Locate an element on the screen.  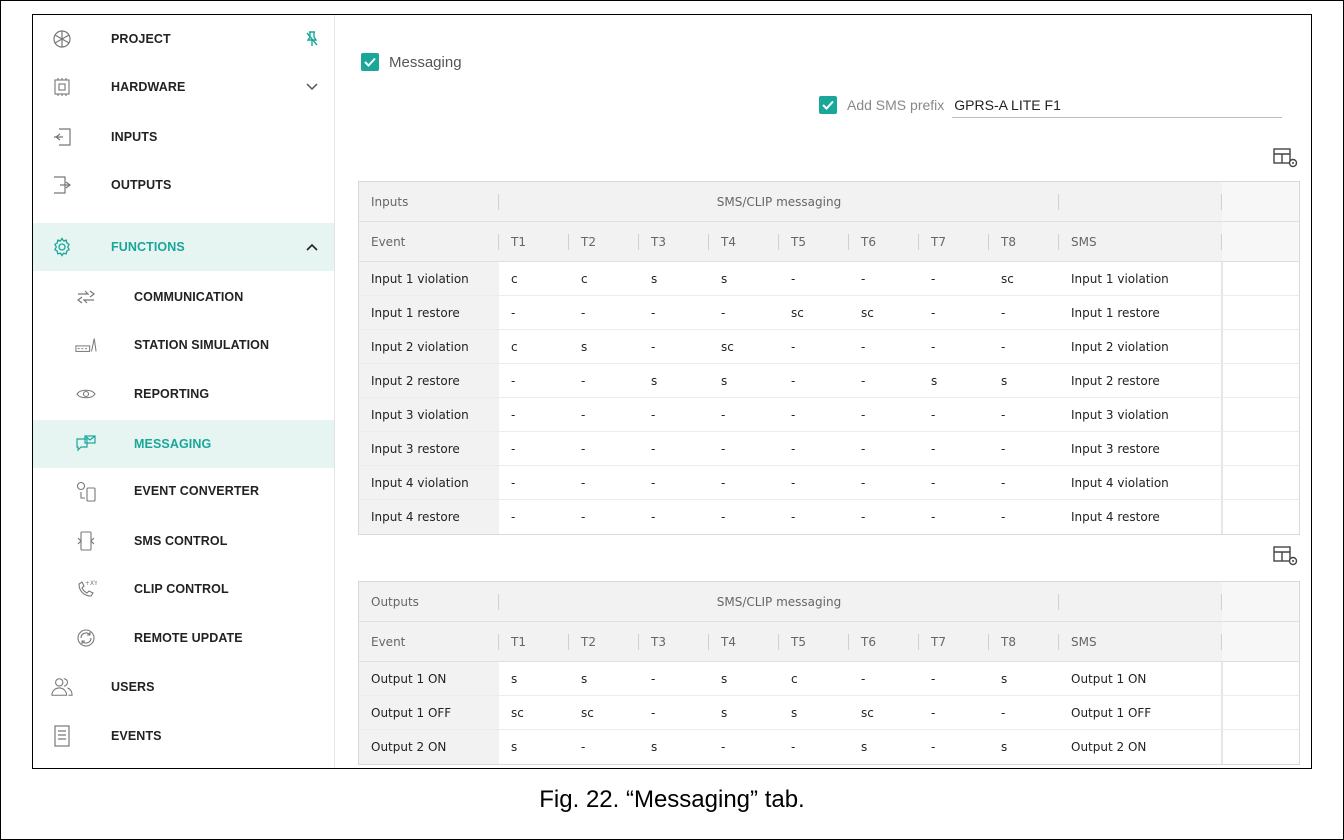
sms-text-cell: Output 1 ON is located at coordinates (1140, 678).